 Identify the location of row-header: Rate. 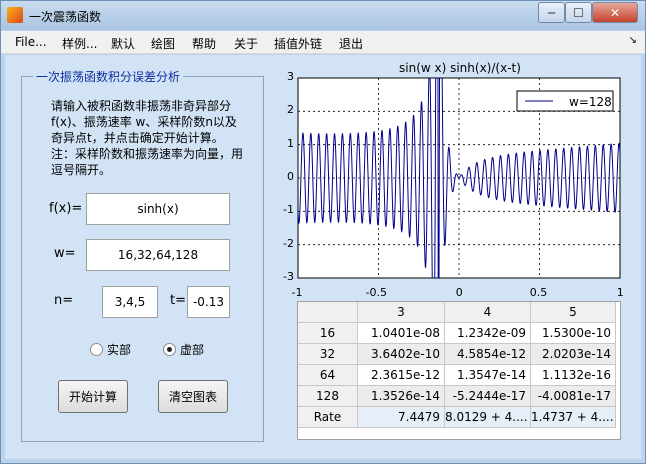
(328, 417).